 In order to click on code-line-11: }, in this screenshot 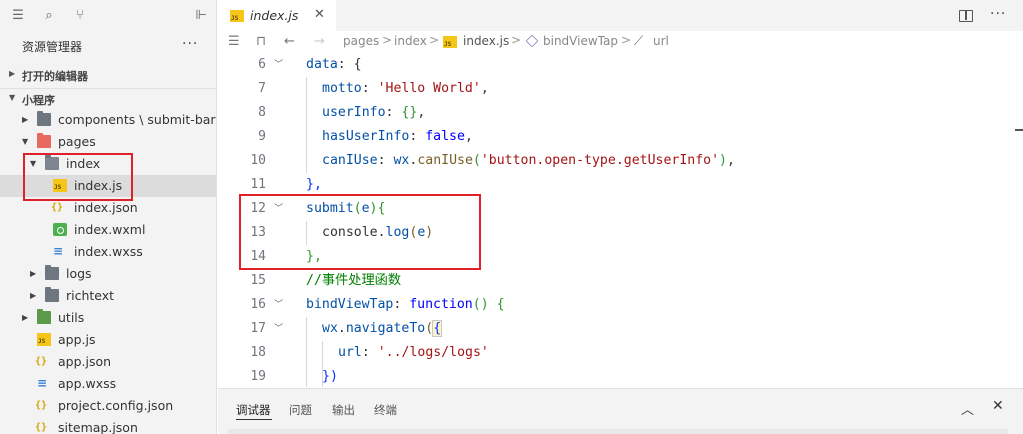, I will do `click(314, 184)`.